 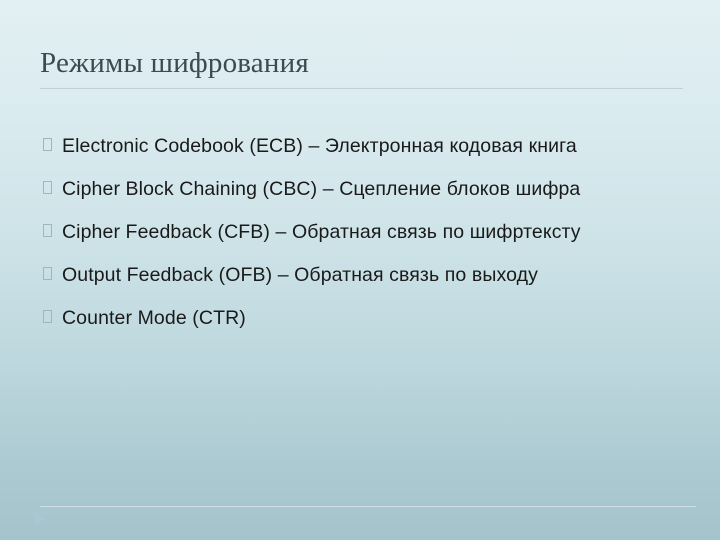 I want to click on title-divider, so click(x=361, y=88).